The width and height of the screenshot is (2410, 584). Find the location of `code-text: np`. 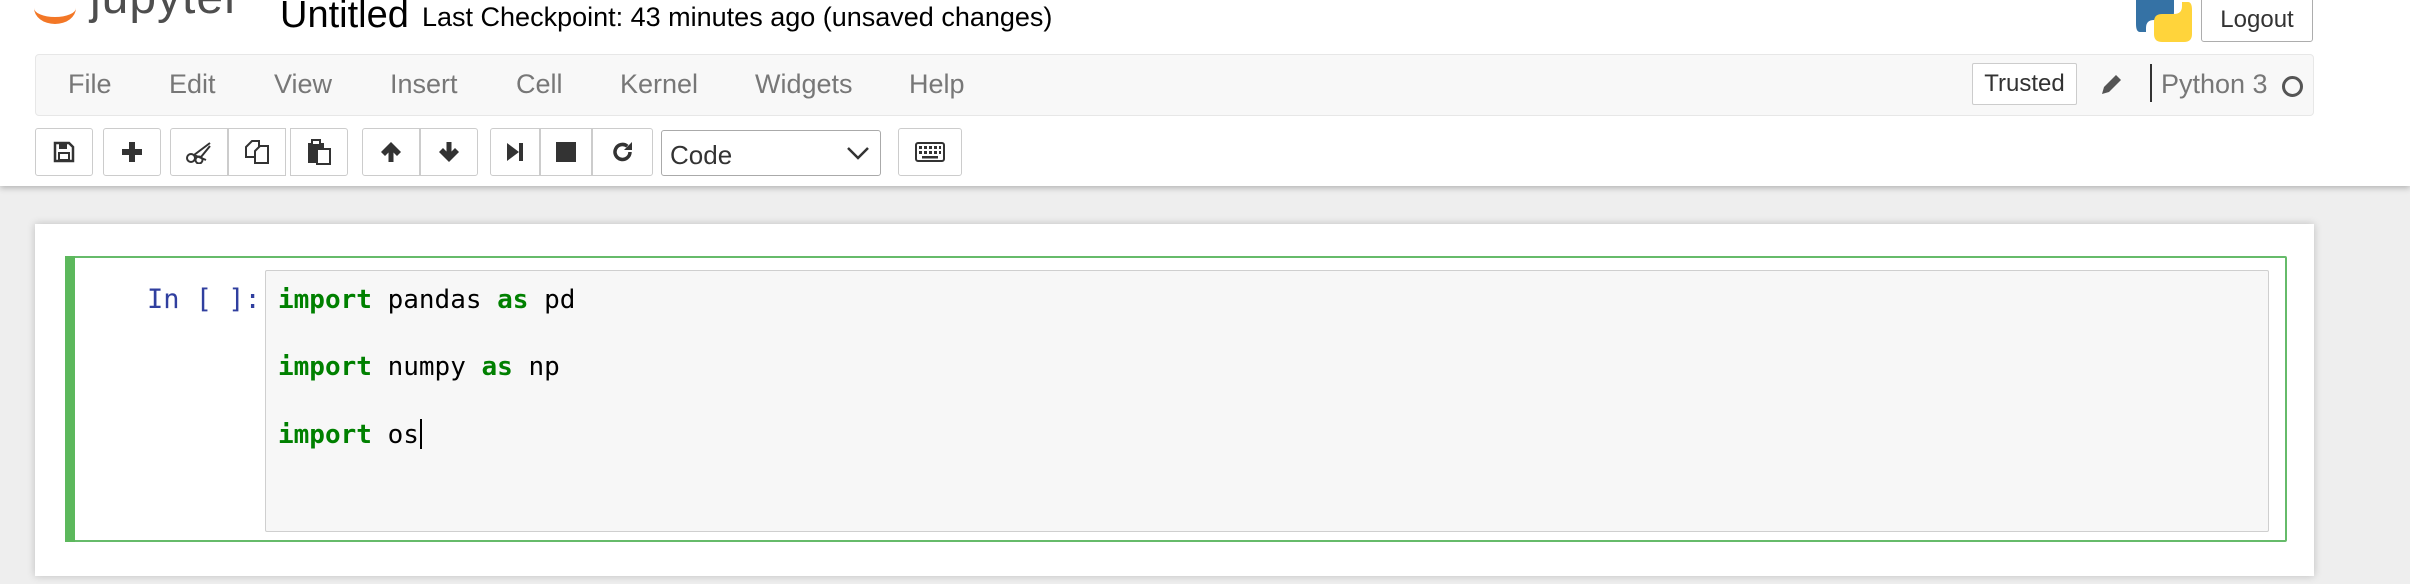

code-text: np is located at coordinates (536, 367).